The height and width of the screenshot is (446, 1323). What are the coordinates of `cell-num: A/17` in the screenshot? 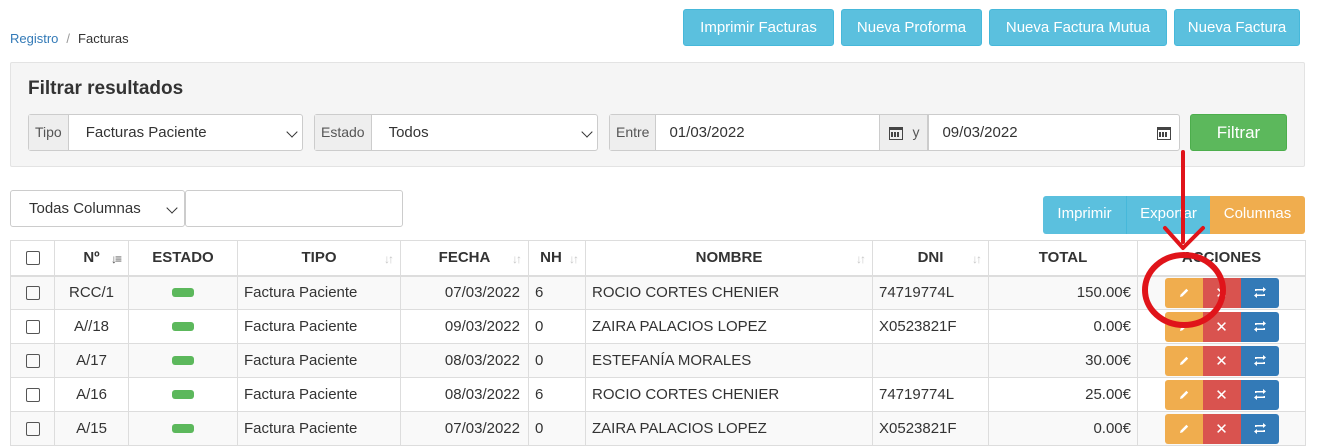 It's located at (91, 360).